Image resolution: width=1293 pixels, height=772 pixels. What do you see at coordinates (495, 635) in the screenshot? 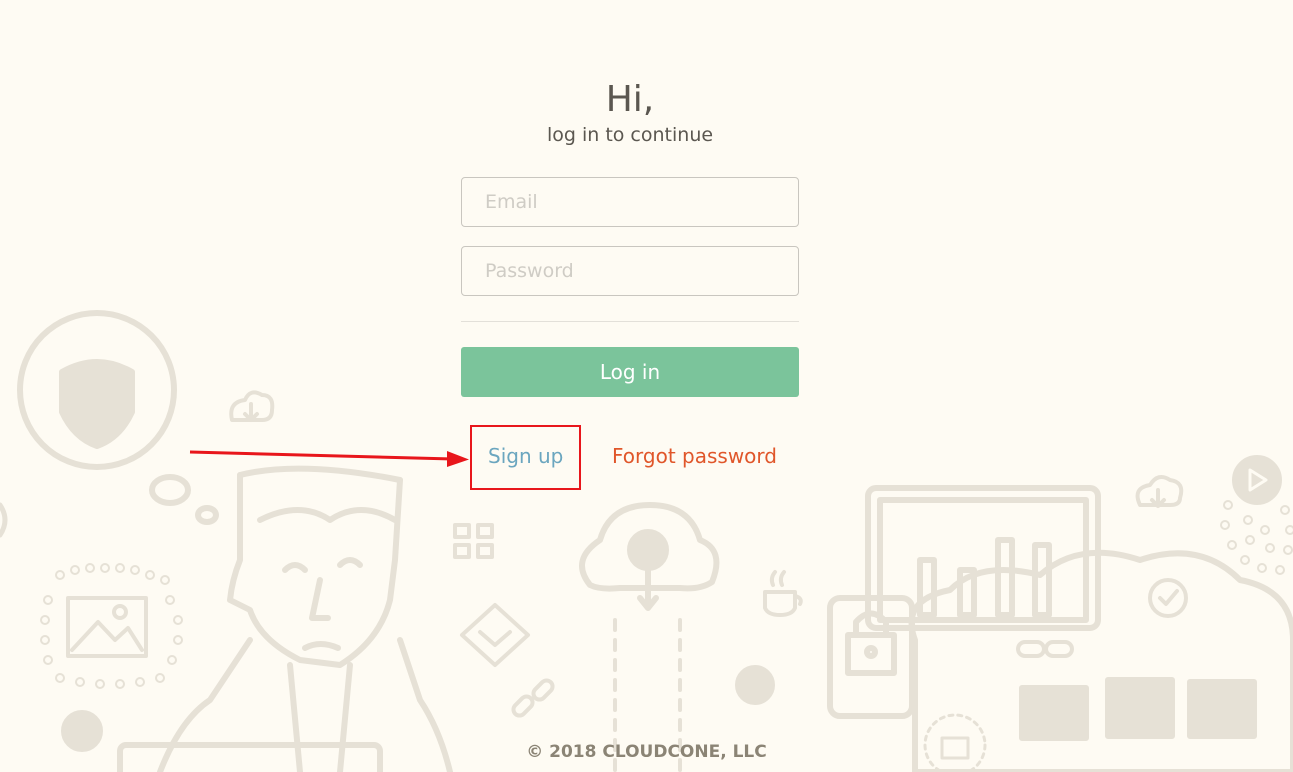
I see `diamond-icon` at bounding box center [495, 635].